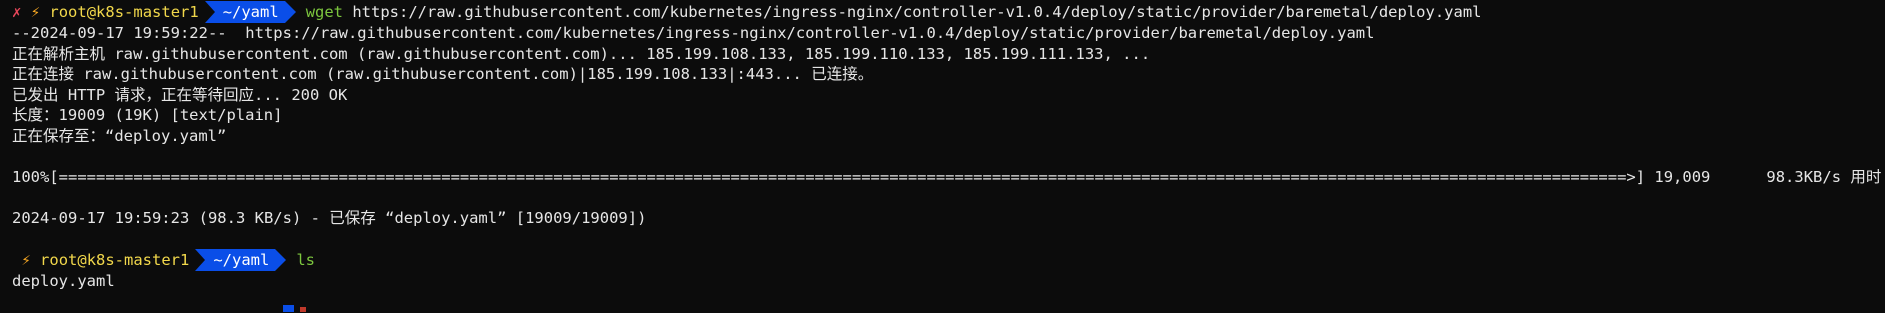 This screenshot has width=1885, height=313. What do you see at coordinates (17, 12) in the screenshot?
I see `error-status-icon: ✗` at bounding box center [17, 12].